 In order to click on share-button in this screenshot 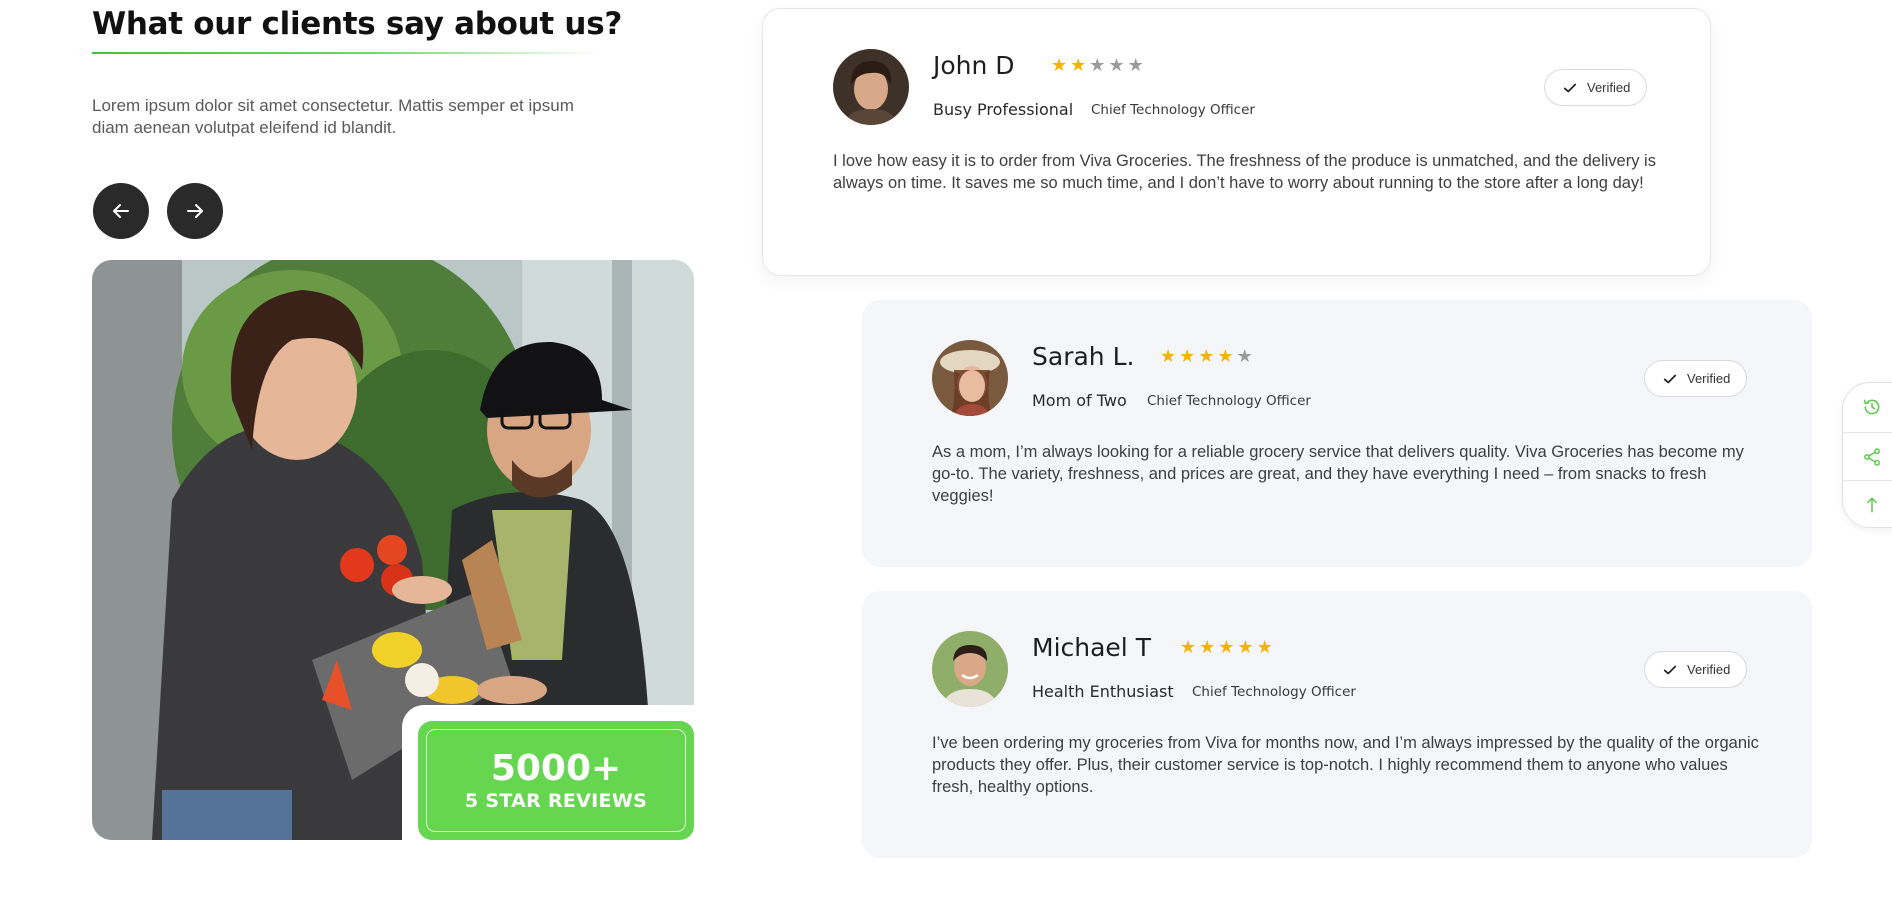, I will do `click(1867, 456)`.